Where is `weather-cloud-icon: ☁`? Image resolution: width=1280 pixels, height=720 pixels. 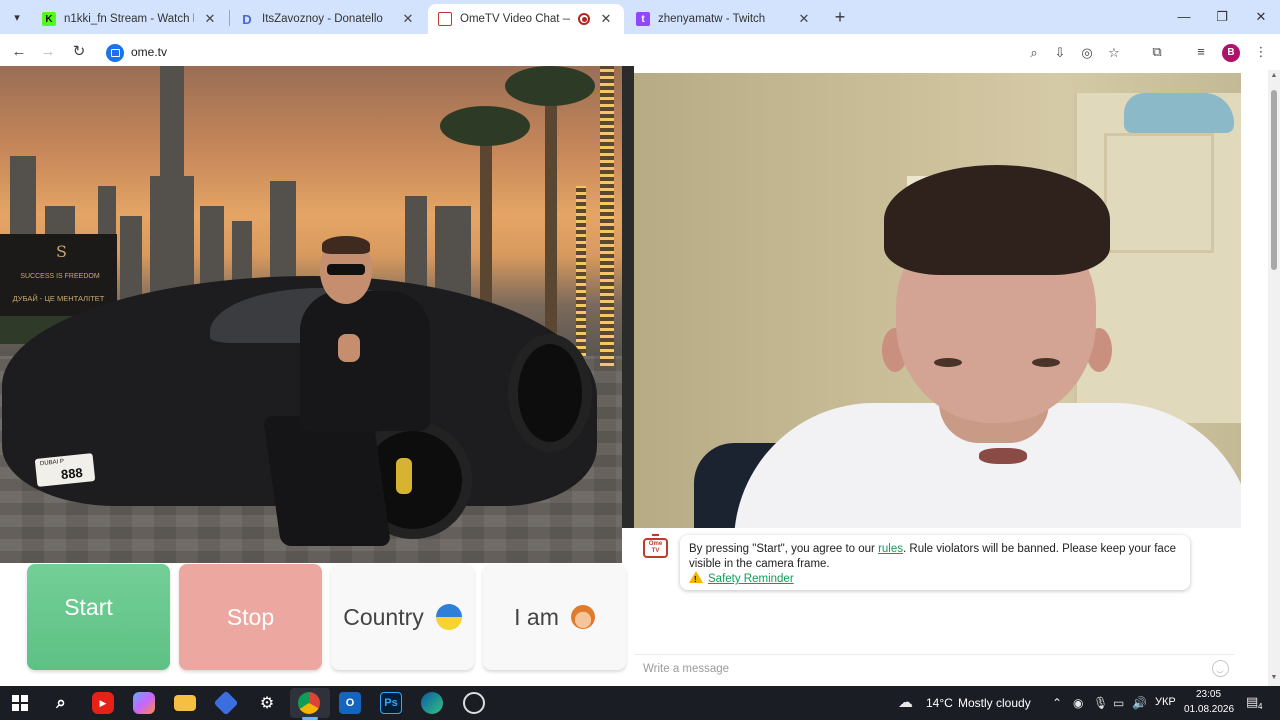
weather-cloud-icon: ☁ is located at coordinates (905, 702).